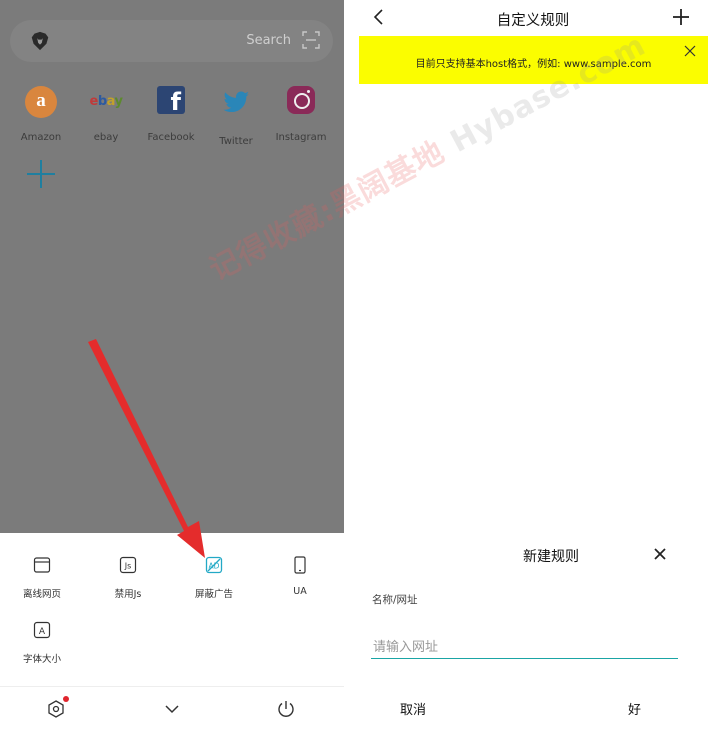 The height and width of the screenshot is (731, 708). What do you see at coordinates (681, 17) in the screenshot?
I see `add-rule-icon` at bounding box center [681, 17].